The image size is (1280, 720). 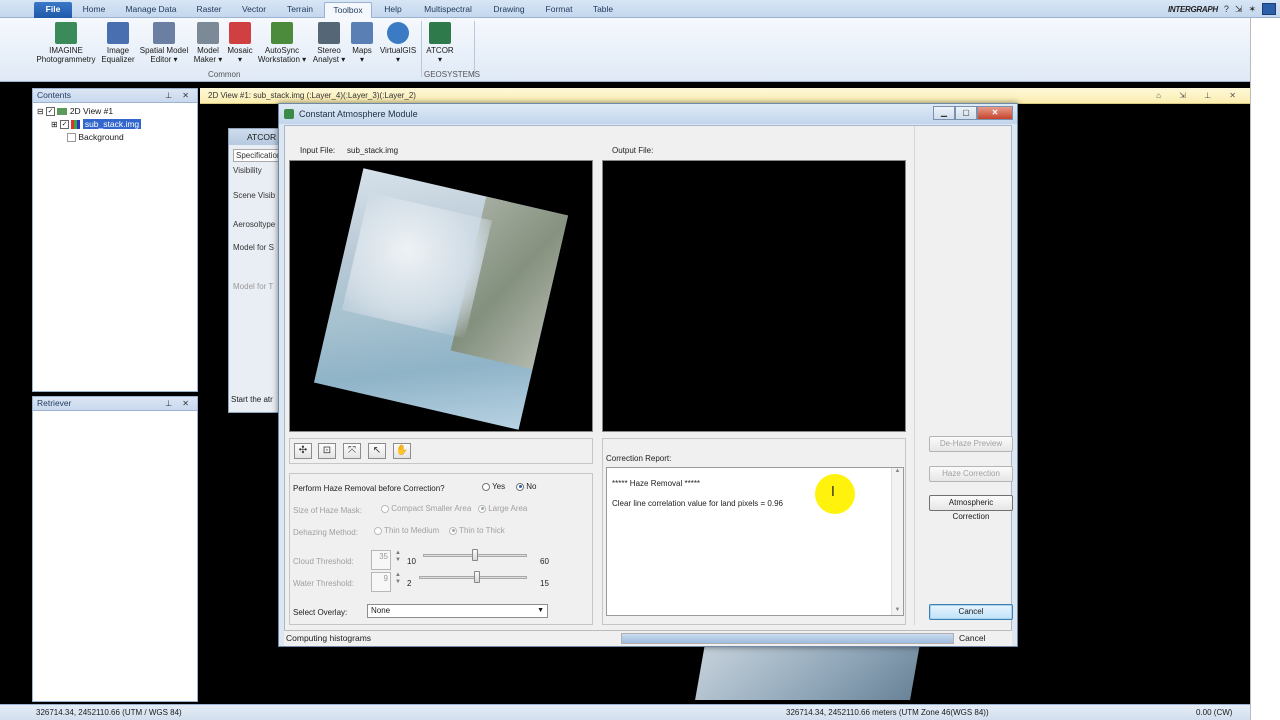 What do you see at coordinates (118, 42) in the screenshot?
I see `tool-image-equalizer: Image Equalizer` at bounding box center [118, 42].